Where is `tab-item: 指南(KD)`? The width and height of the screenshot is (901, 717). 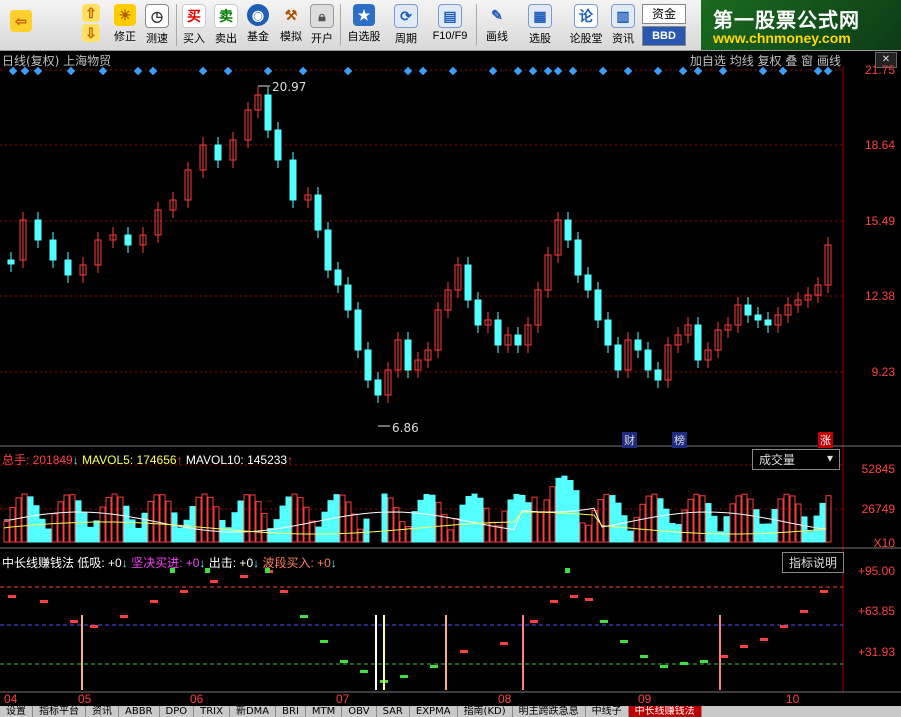 tab-item: 指南(KD) is located at coordinates (485, 711).